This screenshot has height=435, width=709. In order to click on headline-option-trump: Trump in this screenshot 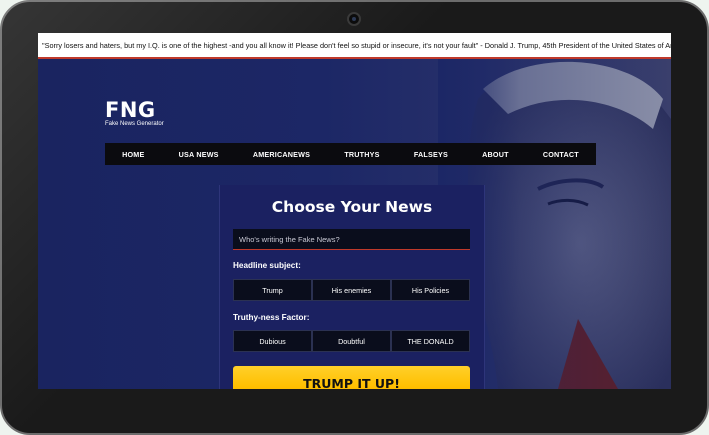, I will do `click(272, 290)`.